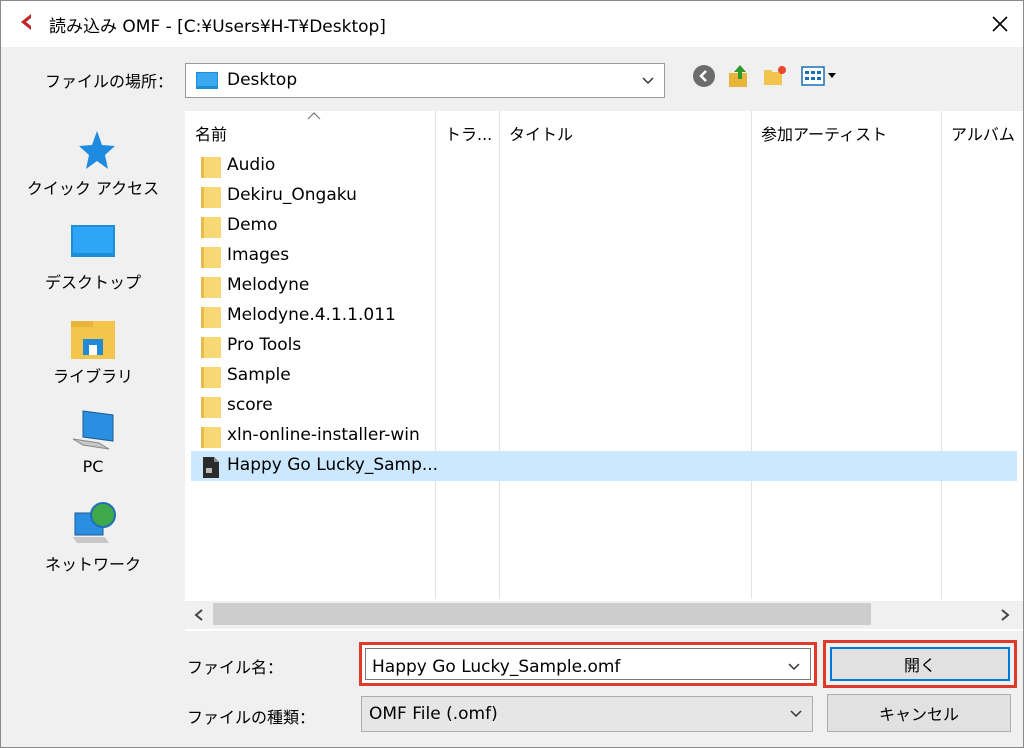 This screenshot has width=1024, height=748. What do you see at coordinates (250, 405) in the screenshot?
I see `file-name: score` at bounding box center [250, 405].